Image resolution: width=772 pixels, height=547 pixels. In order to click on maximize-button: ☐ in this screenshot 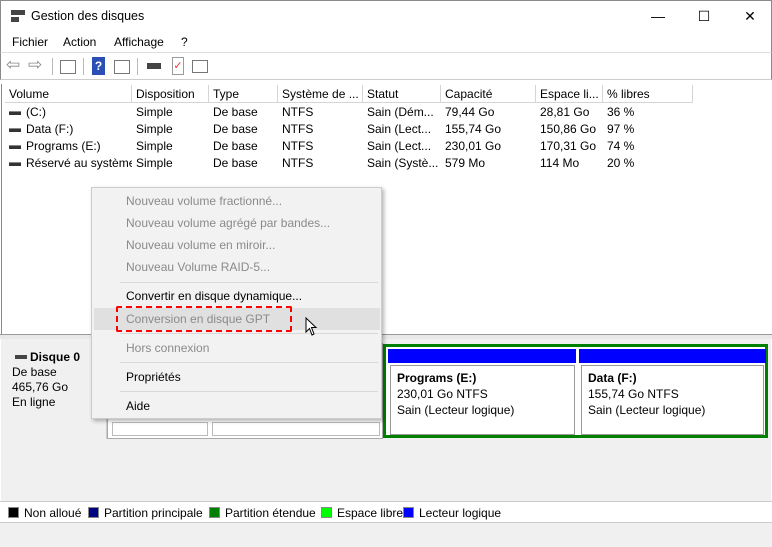, I will do `click(704, 16)`.